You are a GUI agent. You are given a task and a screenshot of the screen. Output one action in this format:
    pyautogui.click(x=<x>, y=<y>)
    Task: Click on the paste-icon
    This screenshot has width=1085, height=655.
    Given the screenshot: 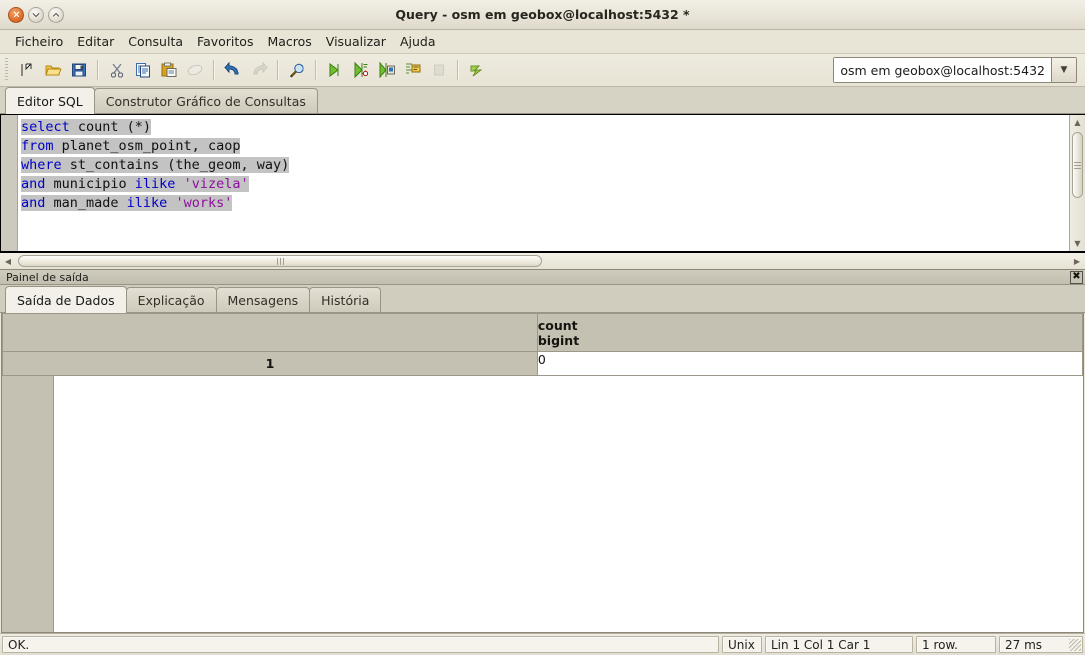 What is the action you would take?
    pyautogui.click(x=169, y=70)
    